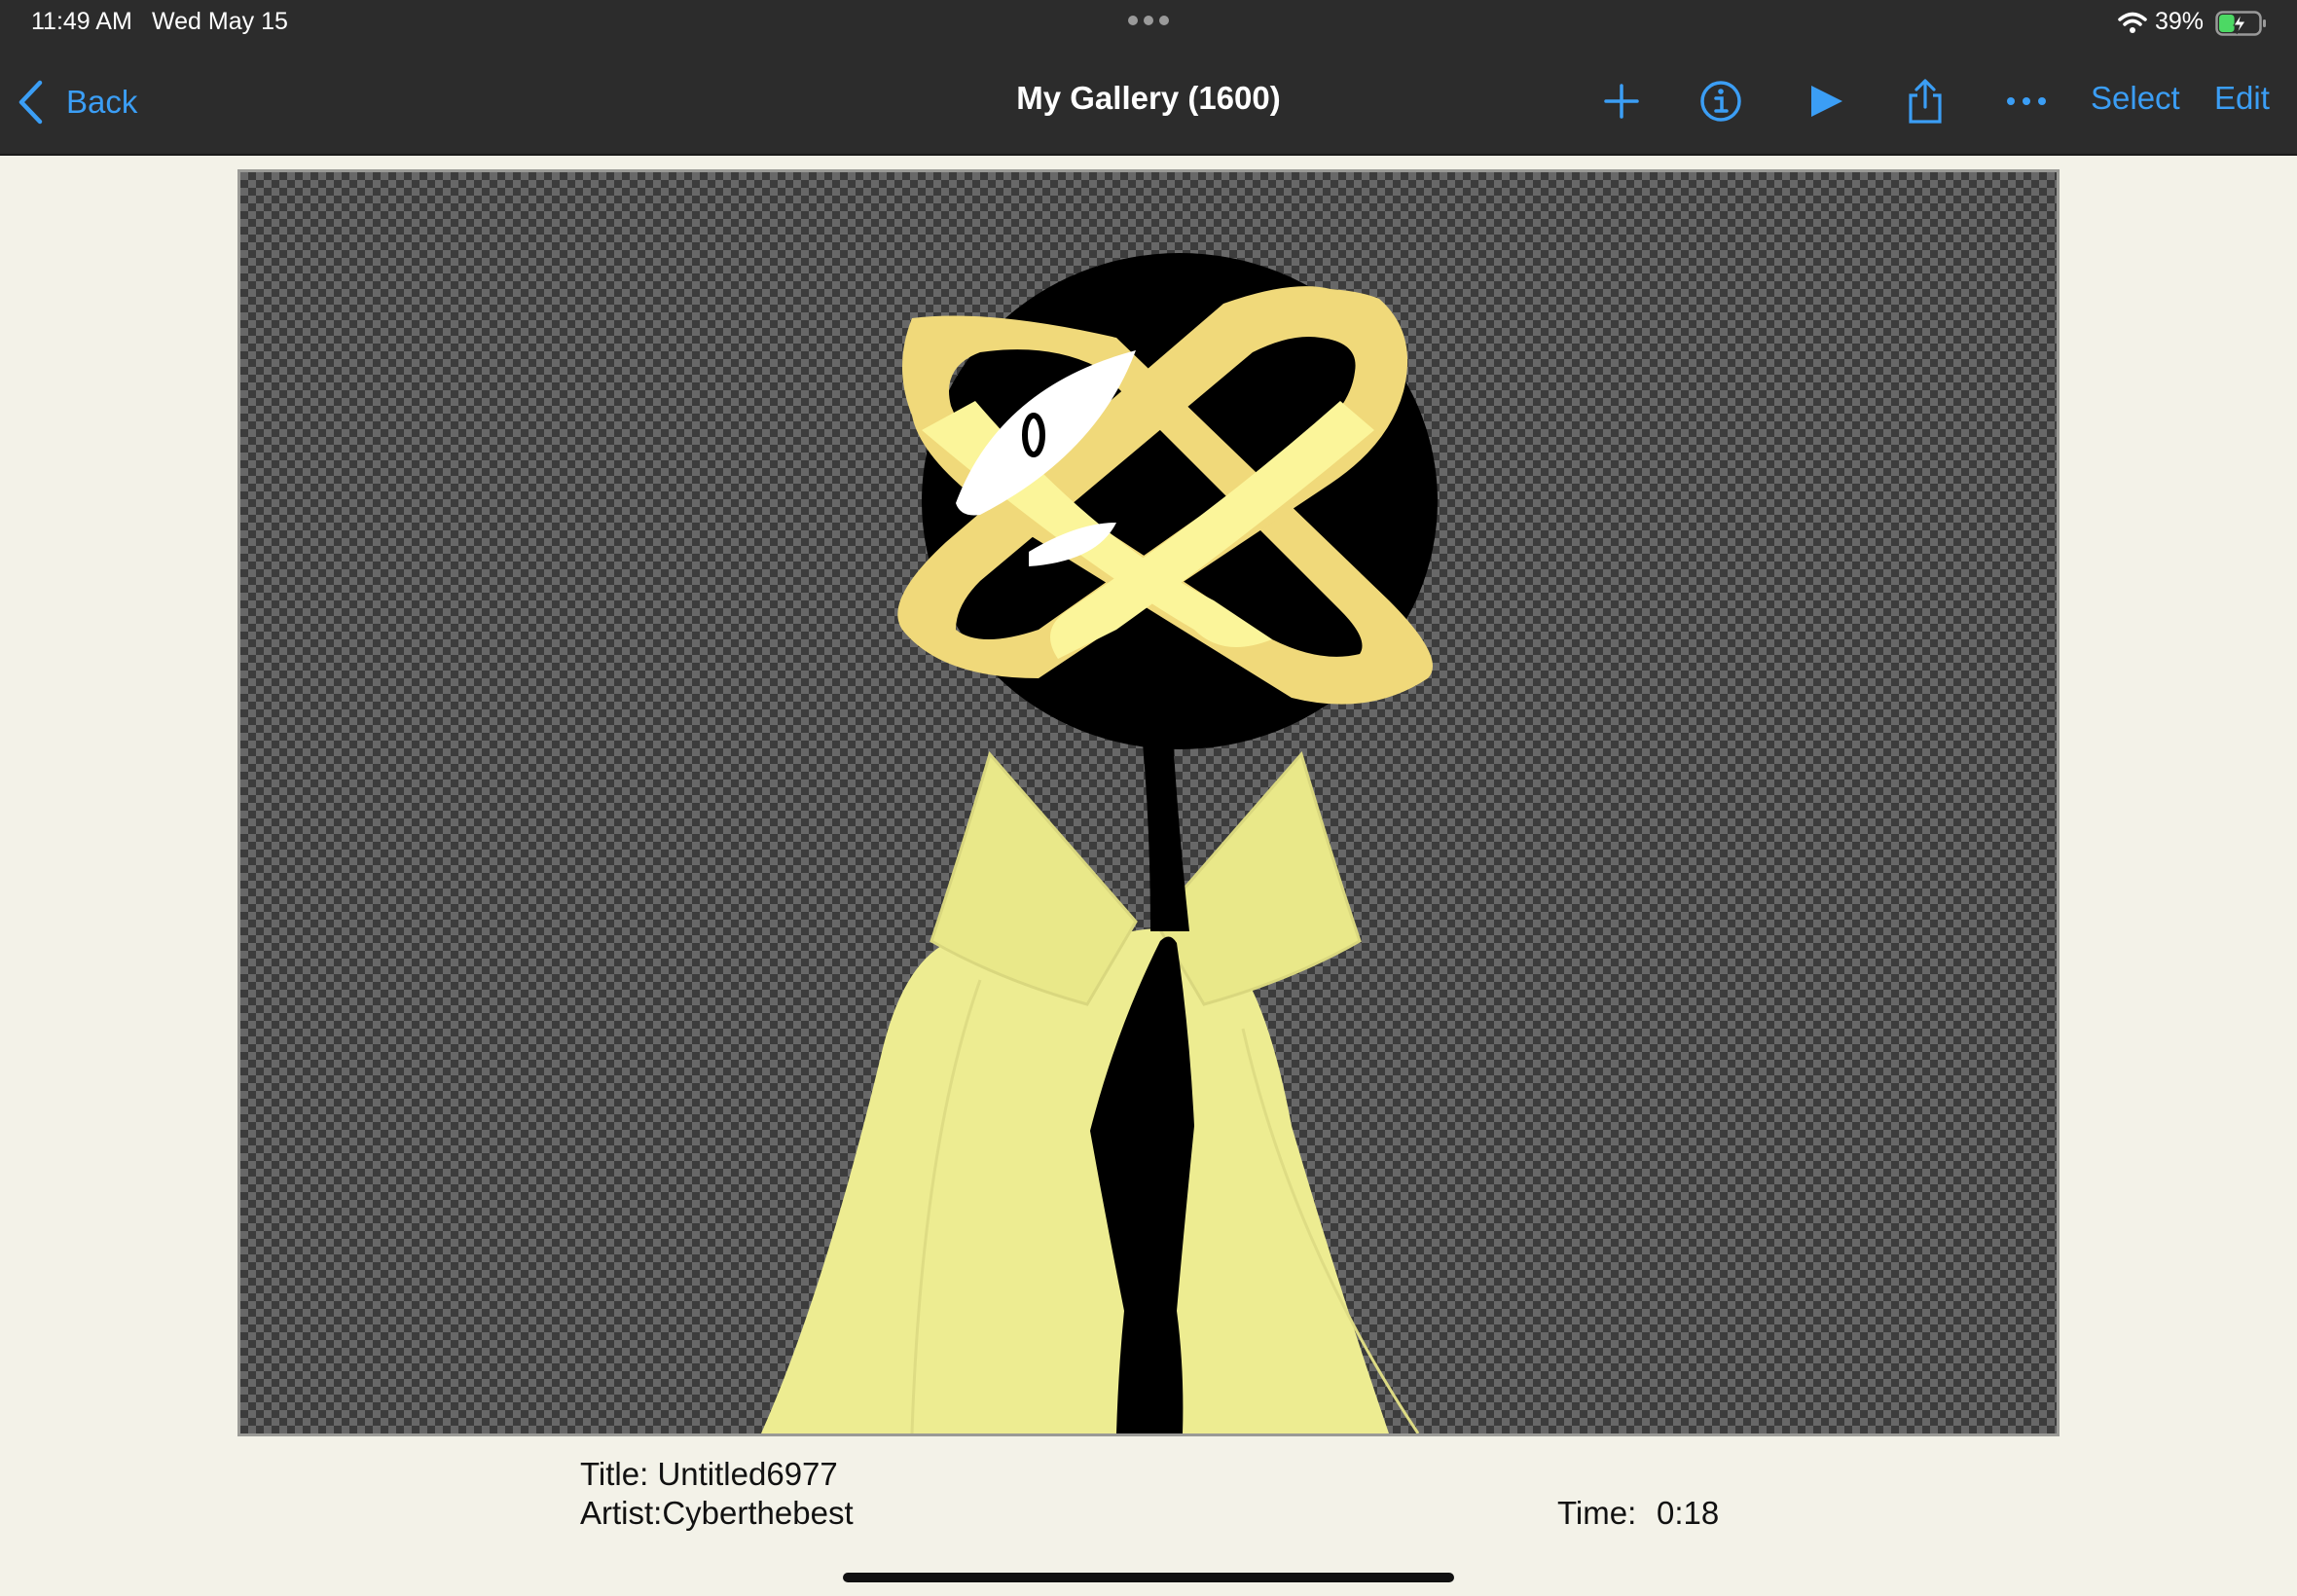 This screenshot has width=2297, height=1596. I want to click on play-icon, so click(1826, 101).